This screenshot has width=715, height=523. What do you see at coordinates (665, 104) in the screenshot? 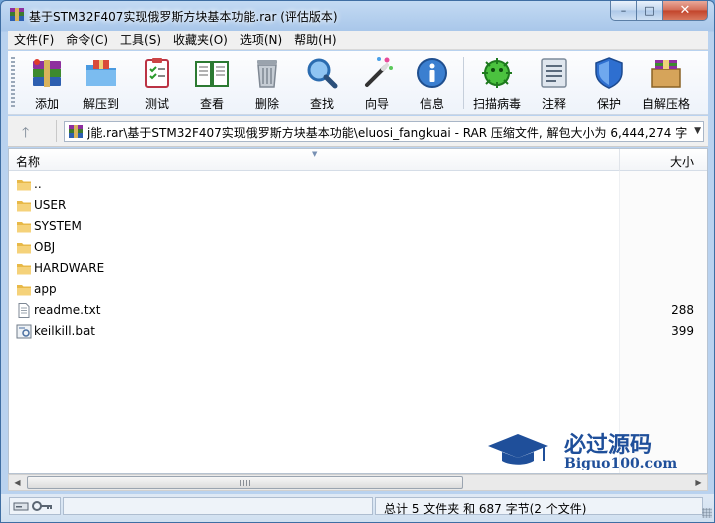
I see `sfx-label: 自解压格` at bounding box center [665, 104].